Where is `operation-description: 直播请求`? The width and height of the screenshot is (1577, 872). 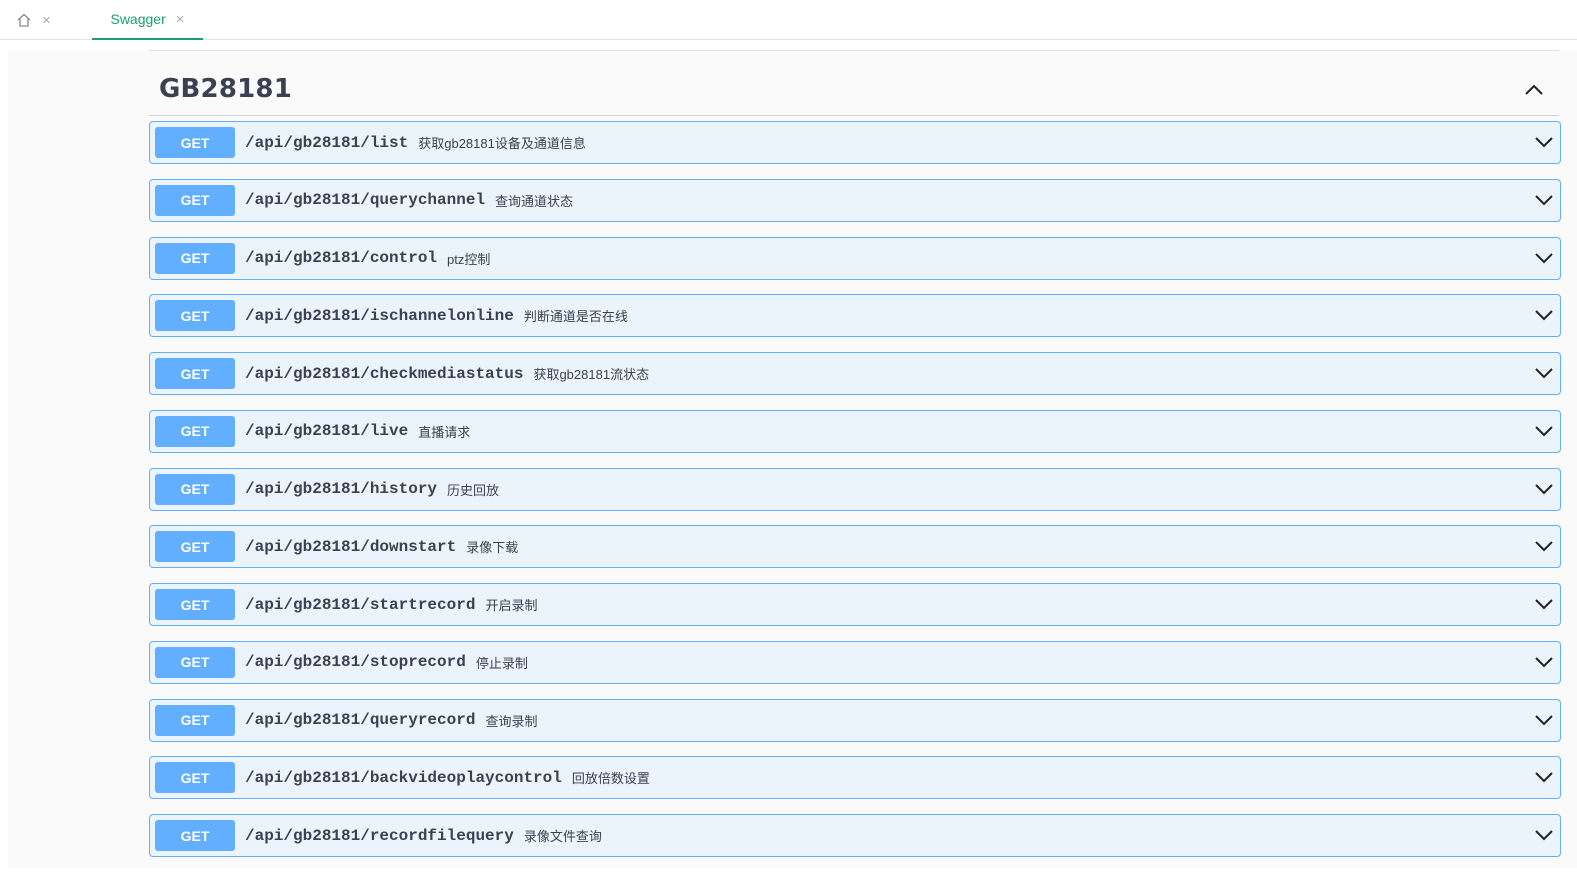 operation-description: 直播请求 is located at coordinates (444, 432).